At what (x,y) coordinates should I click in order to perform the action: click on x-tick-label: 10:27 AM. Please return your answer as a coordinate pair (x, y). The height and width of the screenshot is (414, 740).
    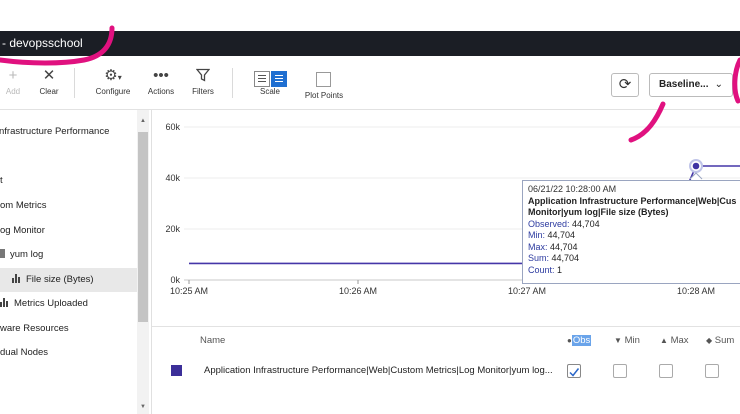
    Looking at the image, I should click on (527, 291).